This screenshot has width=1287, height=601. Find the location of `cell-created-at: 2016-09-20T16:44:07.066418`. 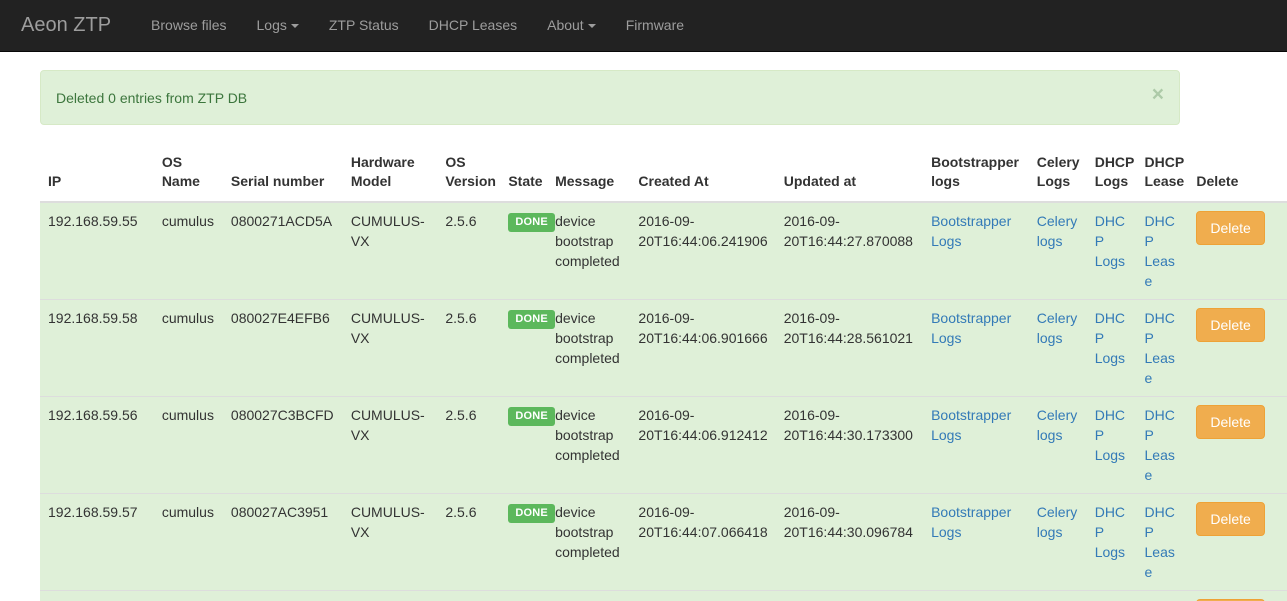

cell-created-at: 2016-09-20T16:44:07.066418 is located at coordinates (703, 542).